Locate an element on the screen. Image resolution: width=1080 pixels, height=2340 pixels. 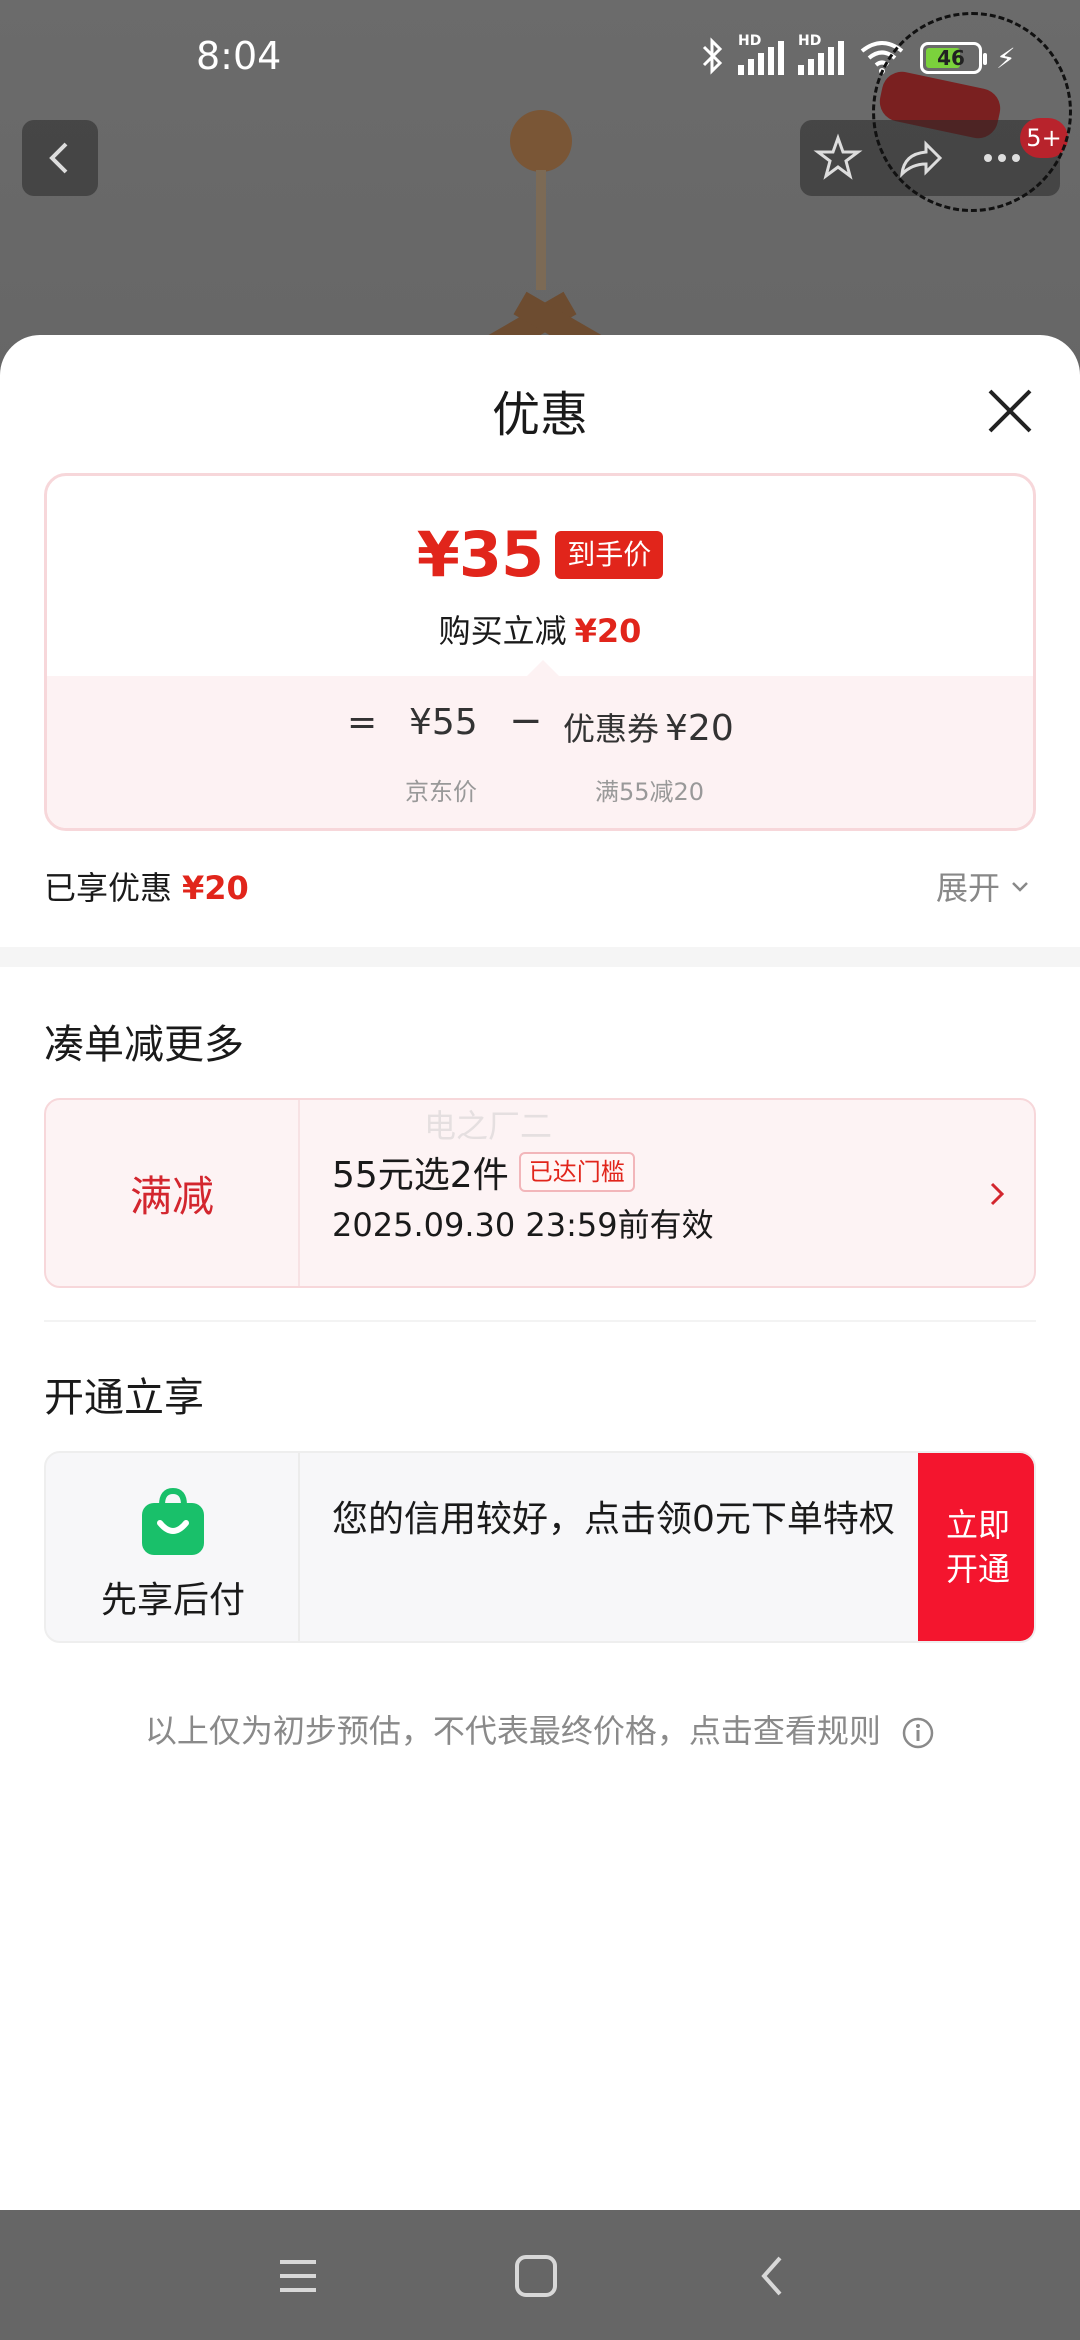
touch-indicator is located at coordinates (972, 112).